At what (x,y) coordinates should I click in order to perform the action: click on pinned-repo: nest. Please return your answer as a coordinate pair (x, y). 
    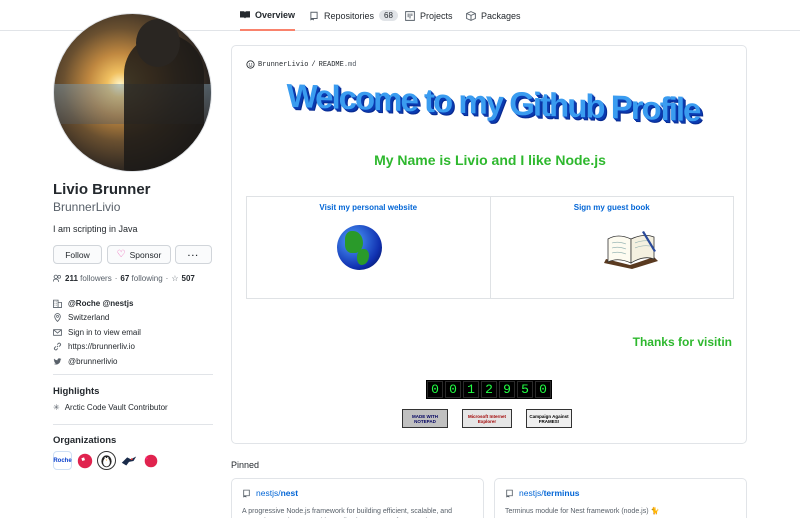
    Looking at the image, I should click on (289, 493).